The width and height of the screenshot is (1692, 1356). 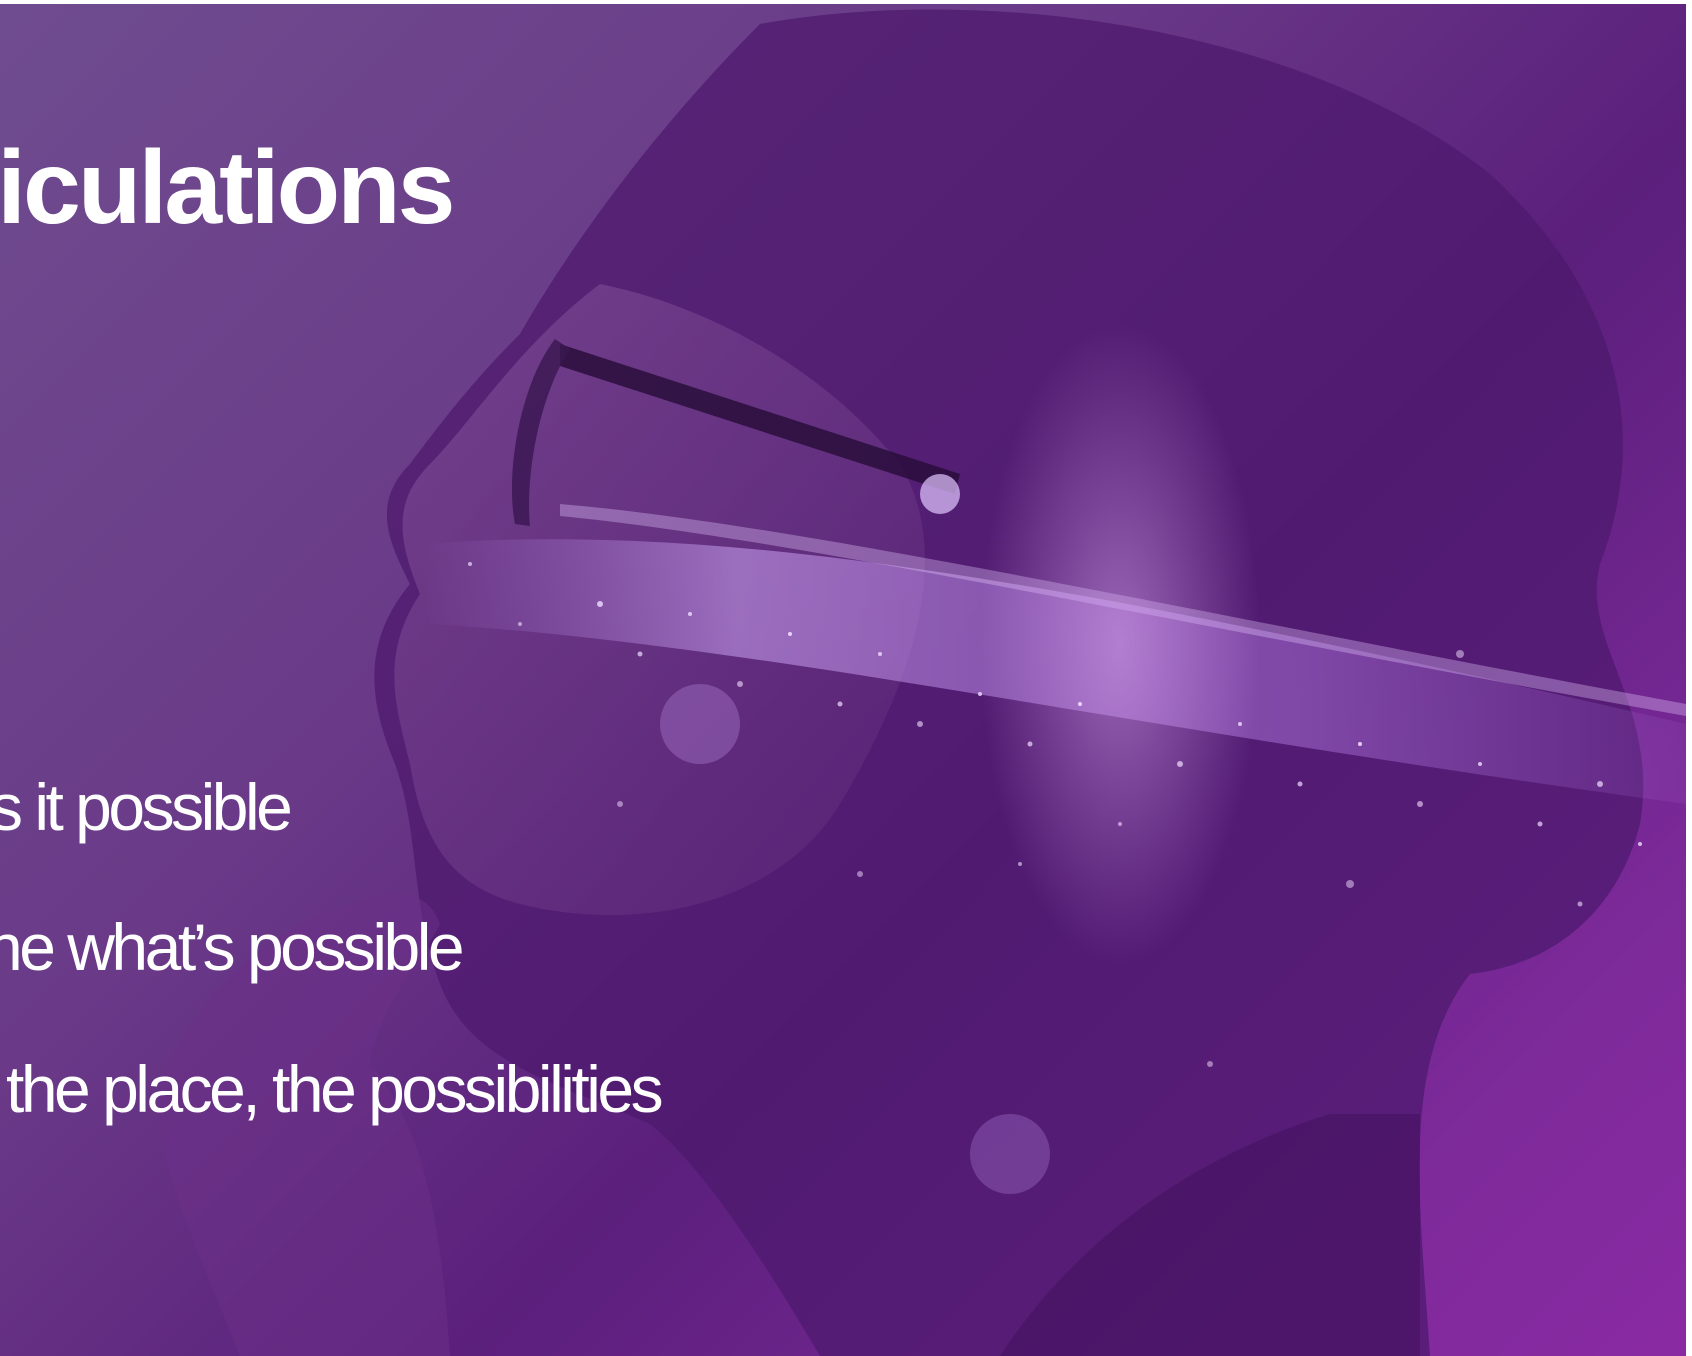 I want to click on slide-headline: rticulations, so click(x=228, y=188).